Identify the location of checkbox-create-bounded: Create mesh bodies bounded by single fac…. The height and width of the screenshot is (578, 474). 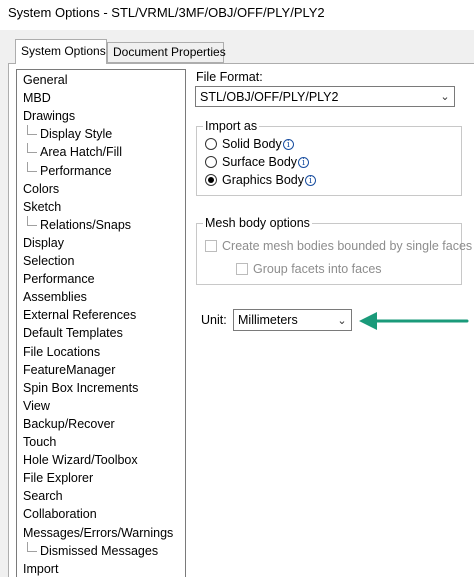
(338, 246).